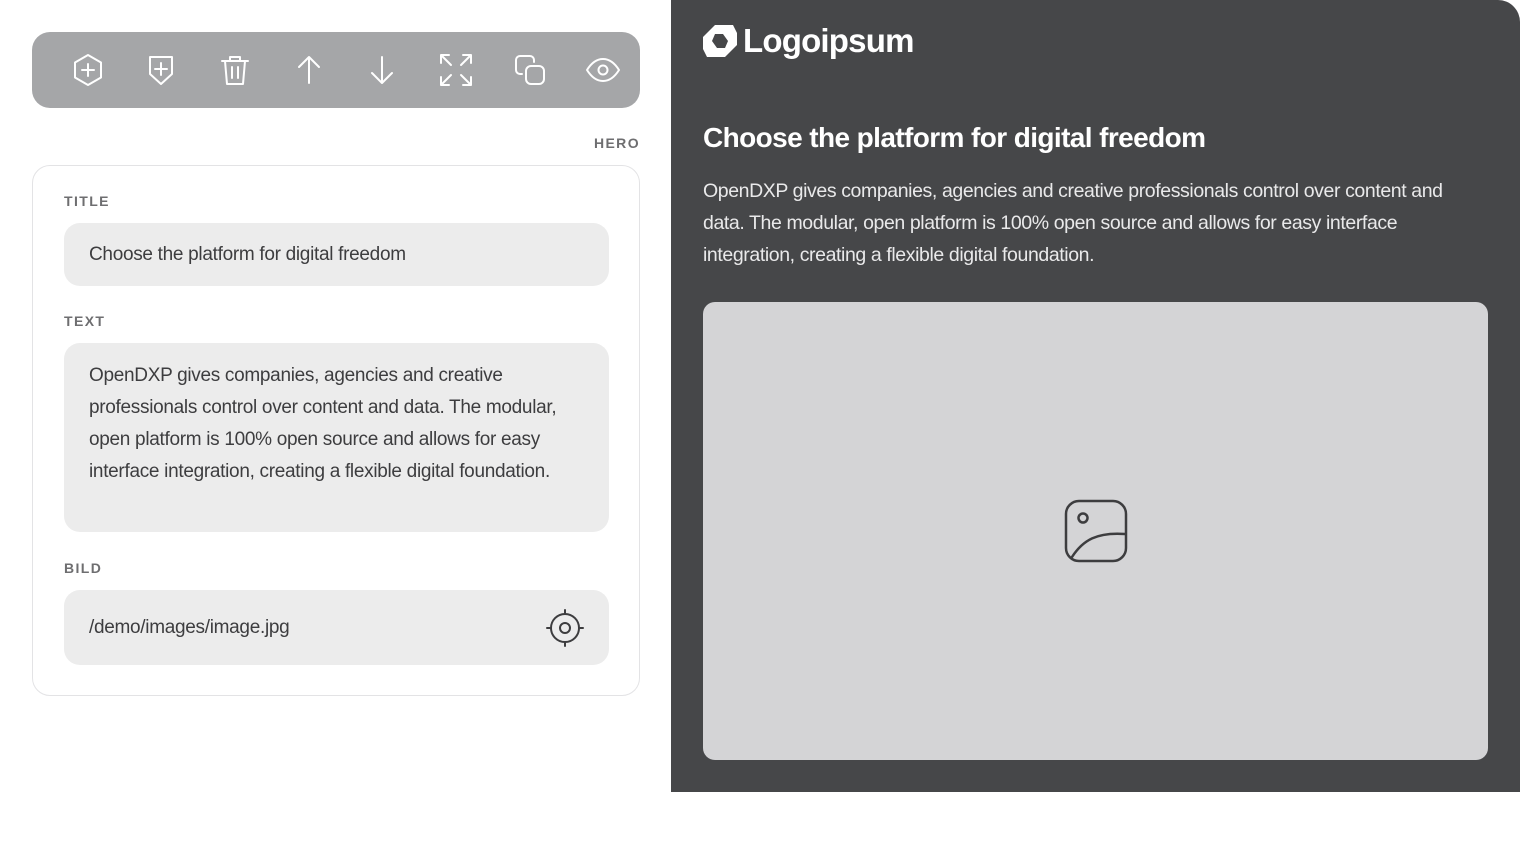  I want to click on move-down-button, so click(383, 70).